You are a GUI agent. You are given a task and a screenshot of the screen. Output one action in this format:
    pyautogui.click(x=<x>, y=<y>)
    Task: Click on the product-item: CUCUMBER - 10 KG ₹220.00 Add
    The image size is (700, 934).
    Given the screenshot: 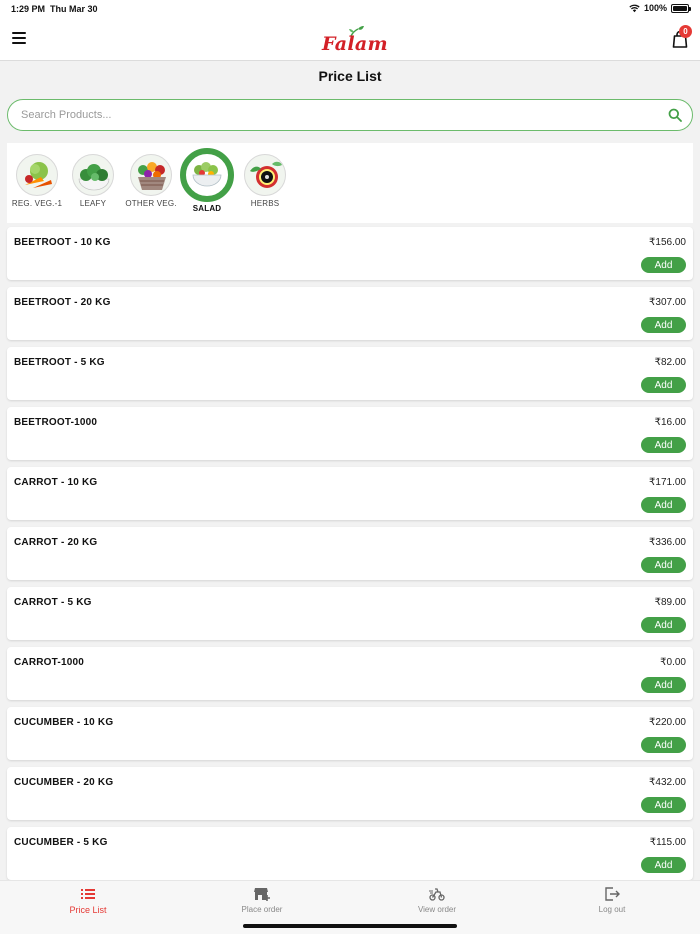 What is the action you would take?
    pyautogui.click(x=350, y=733)
    